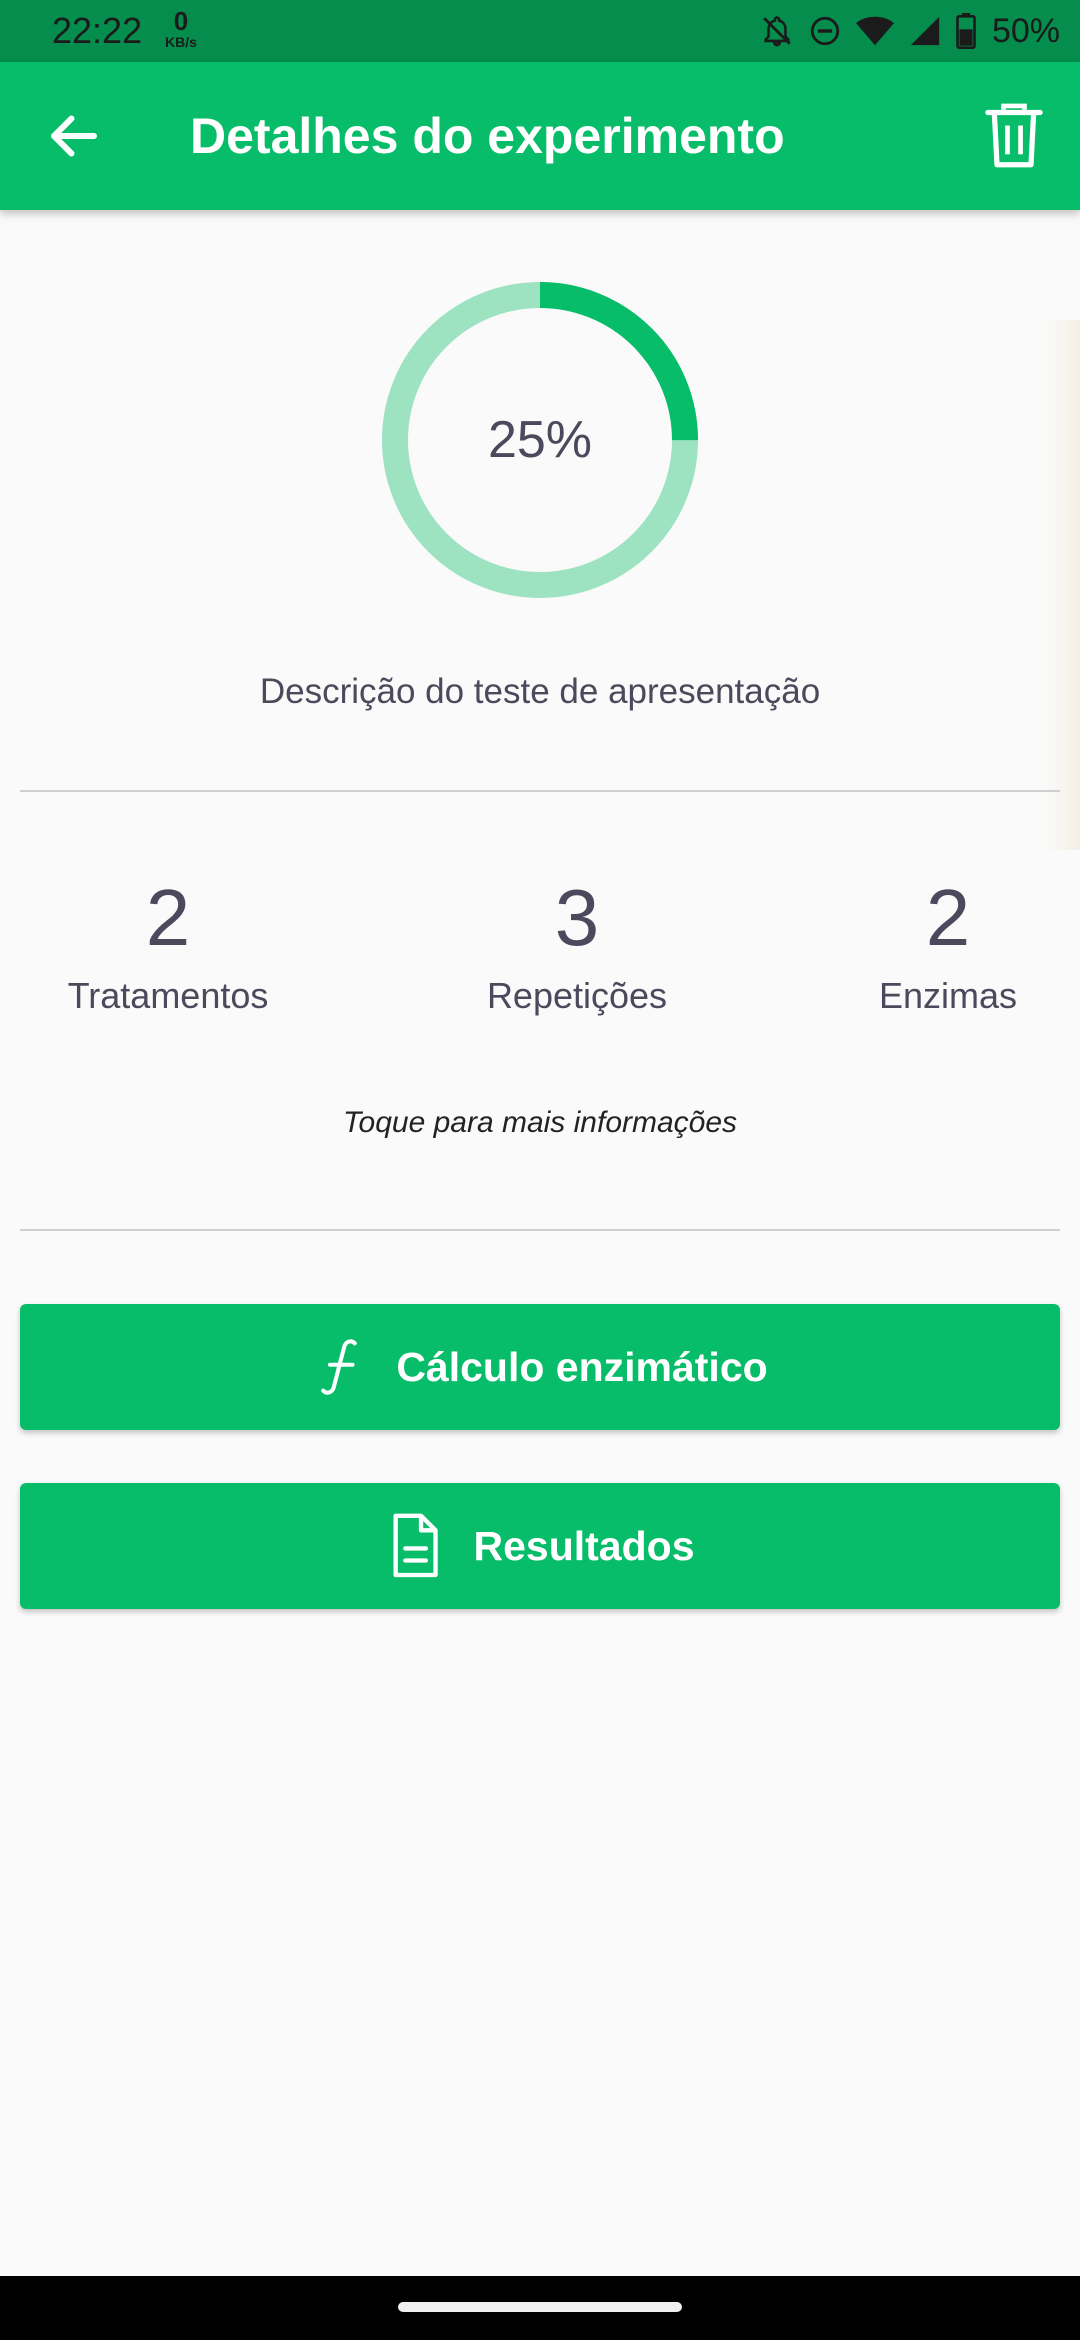 The height and width of the screenshot is (2340, 1080). What do you see at coordinates (97, 30) in the screenshot?
I see `status-time: 22:22` at bounding box center [97, 30].